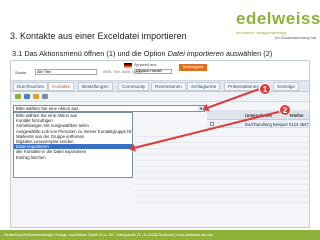 Image resolution: width=320 pixels, height=240 pixels. Describe the element at coordinates (295, 37) in the screenshot. I see `logo-subline: Im Zusammenhang mit` at that location.